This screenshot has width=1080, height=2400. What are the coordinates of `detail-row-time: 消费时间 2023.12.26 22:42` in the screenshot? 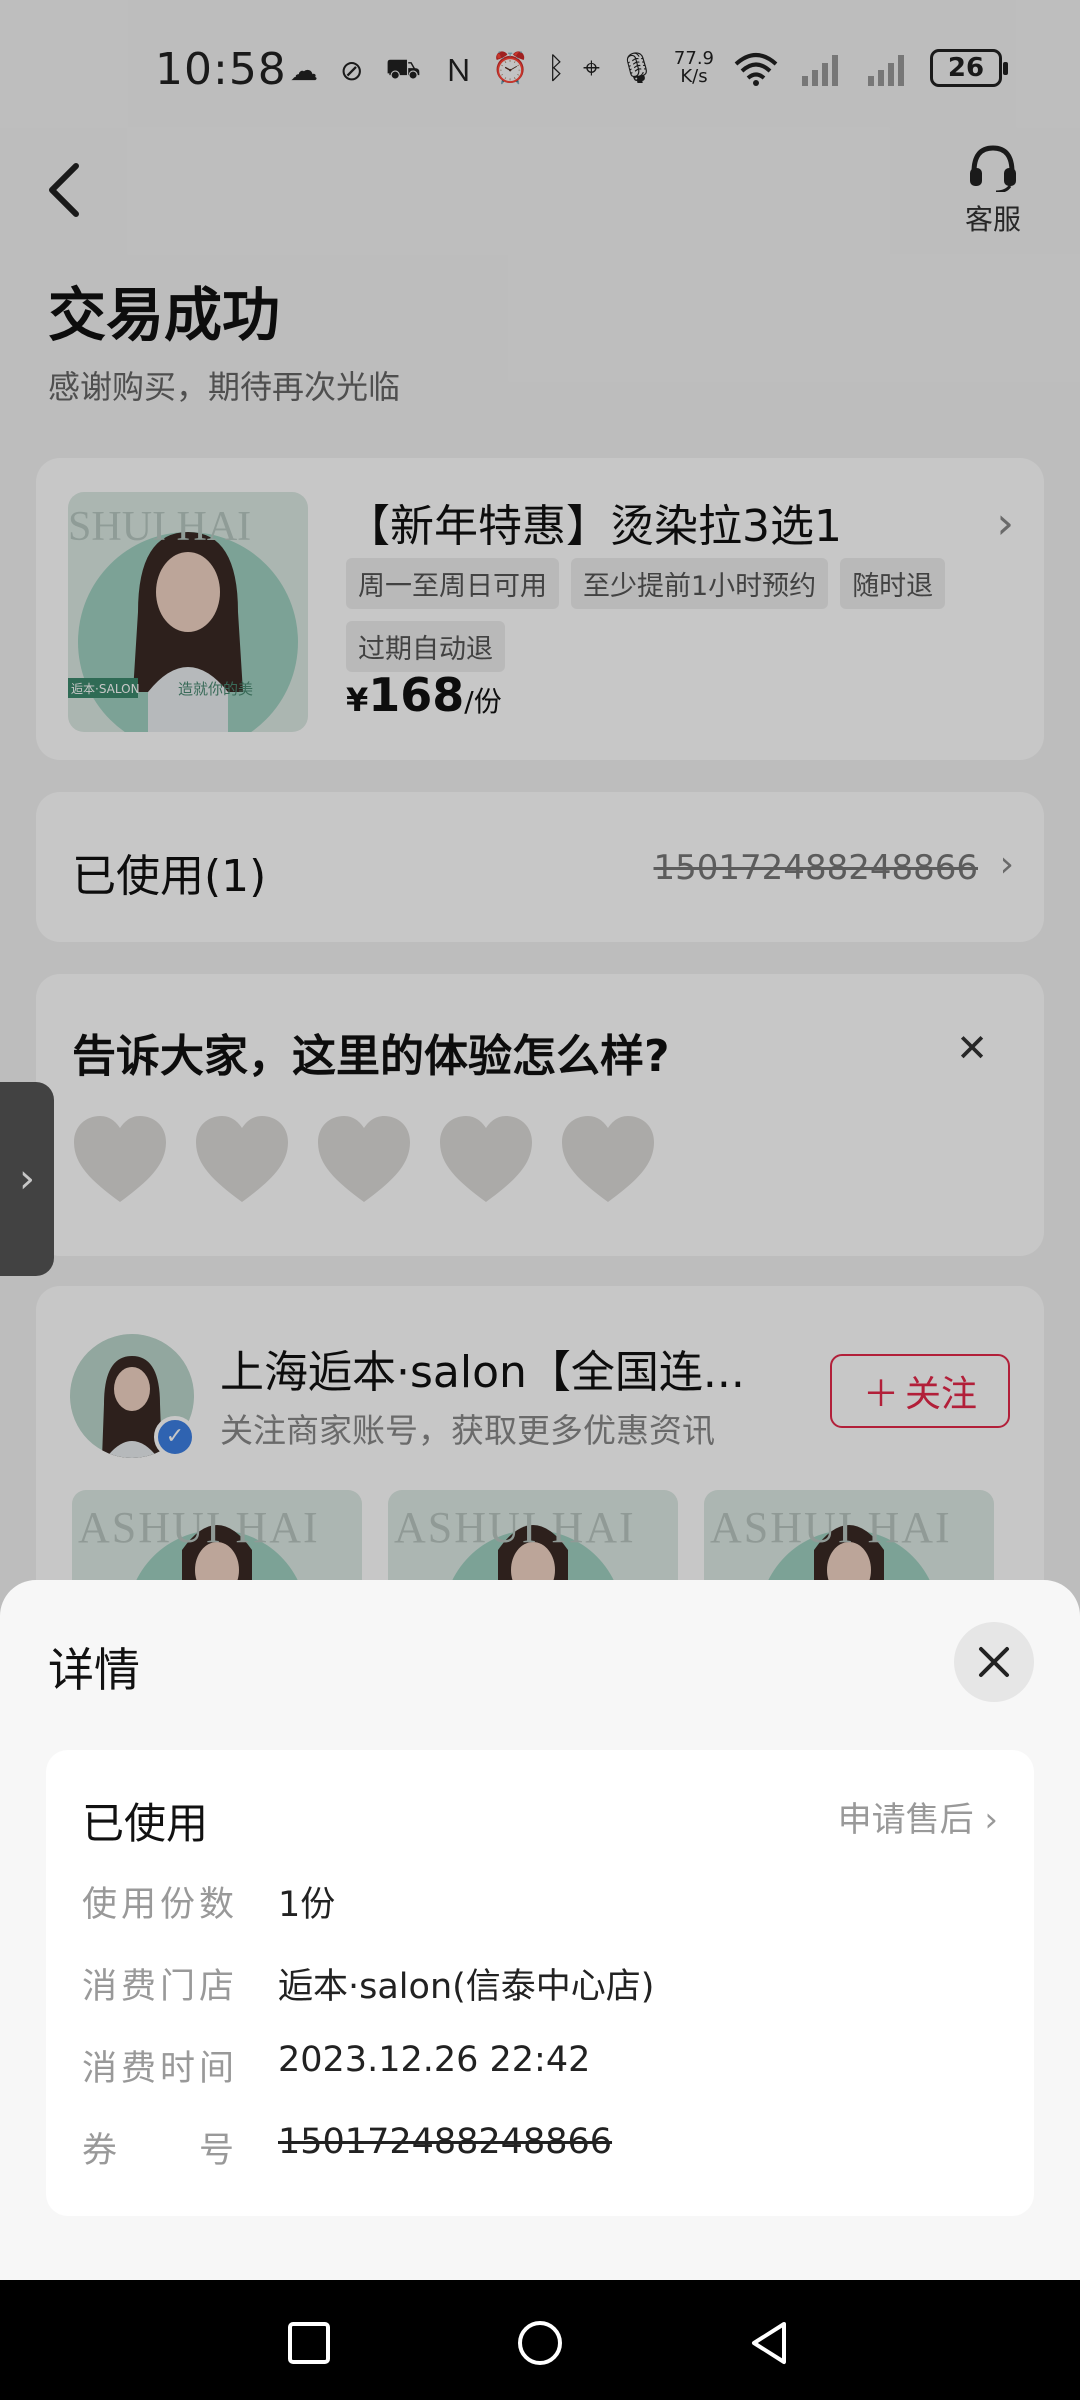 It's located at (336, 2065).